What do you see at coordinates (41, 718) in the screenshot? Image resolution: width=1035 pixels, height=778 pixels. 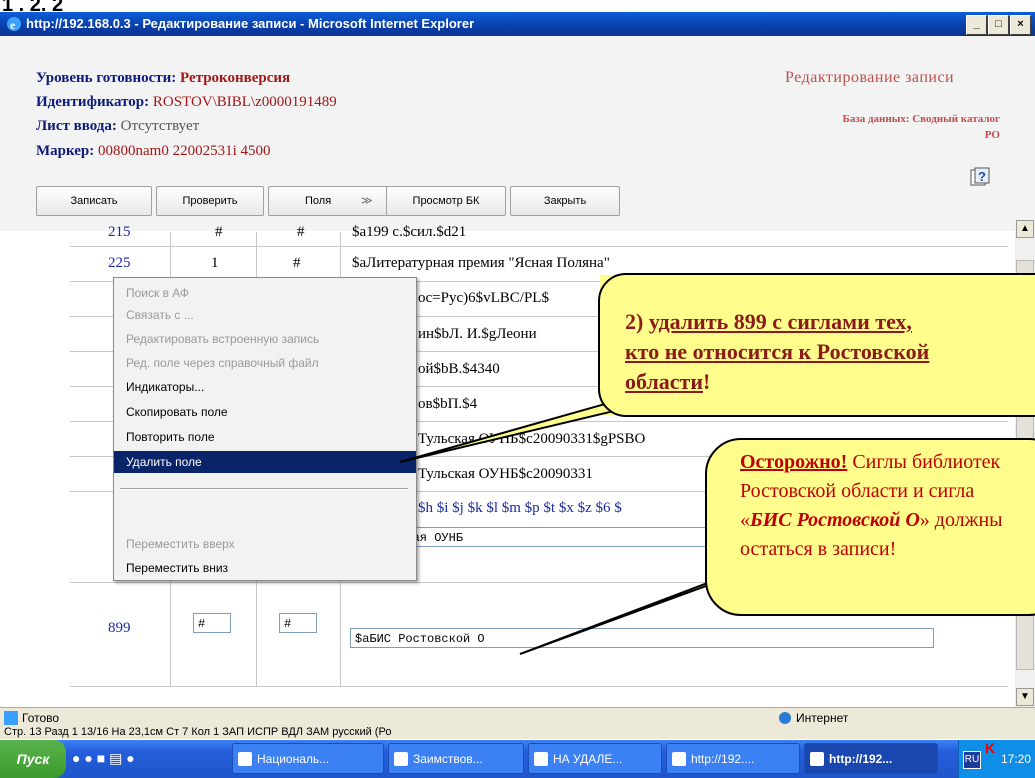 I see `status-text: Готово` at bounding box center [41, 718].